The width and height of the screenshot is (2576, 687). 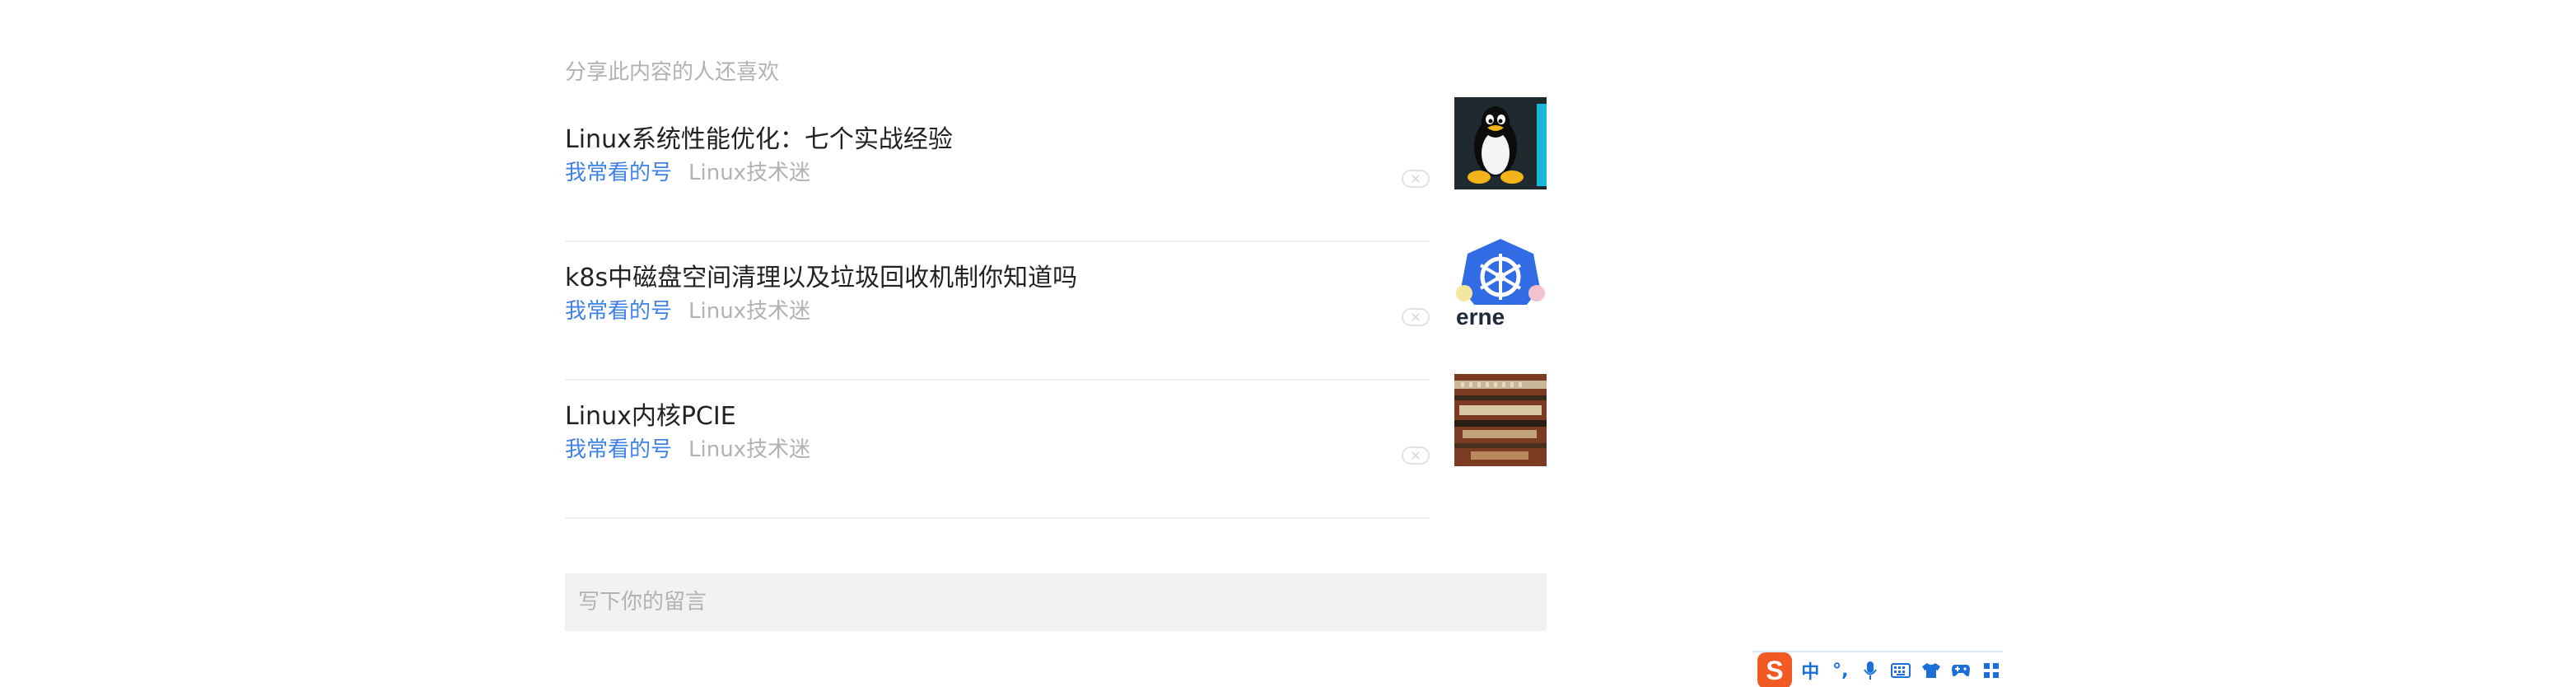 What do you see at coordinates (672, 72) in the screenshot?
I see `section-title: 分享此内容的人还喜欢` at bounding box center [672, 72].